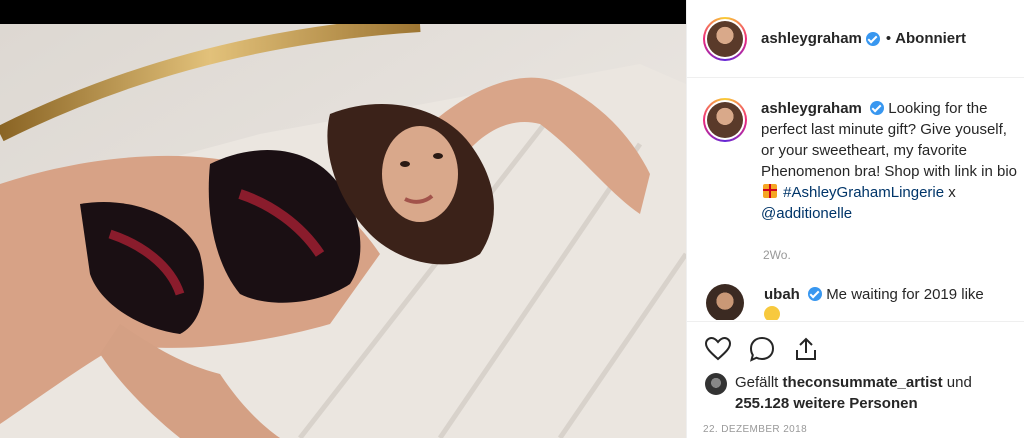  What do you see at coordinates (772, 313) in the screenshot?
I see `grin-emoji-icon` at bounding box center [772, 313].